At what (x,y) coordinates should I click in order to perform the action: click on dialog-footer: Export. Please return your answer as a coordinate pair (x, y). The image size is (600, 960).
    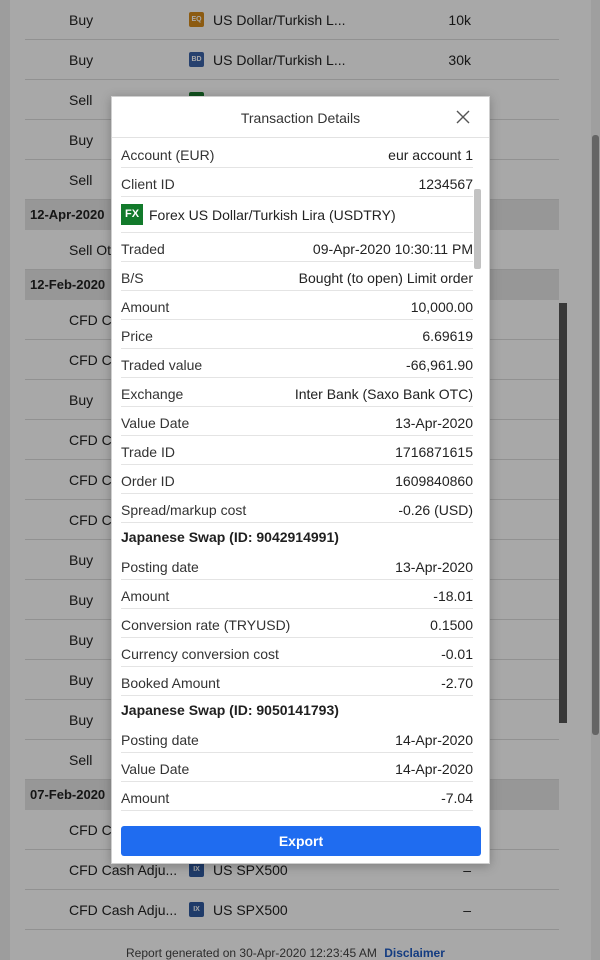
    Looking at the image, I should click on (301, 842).